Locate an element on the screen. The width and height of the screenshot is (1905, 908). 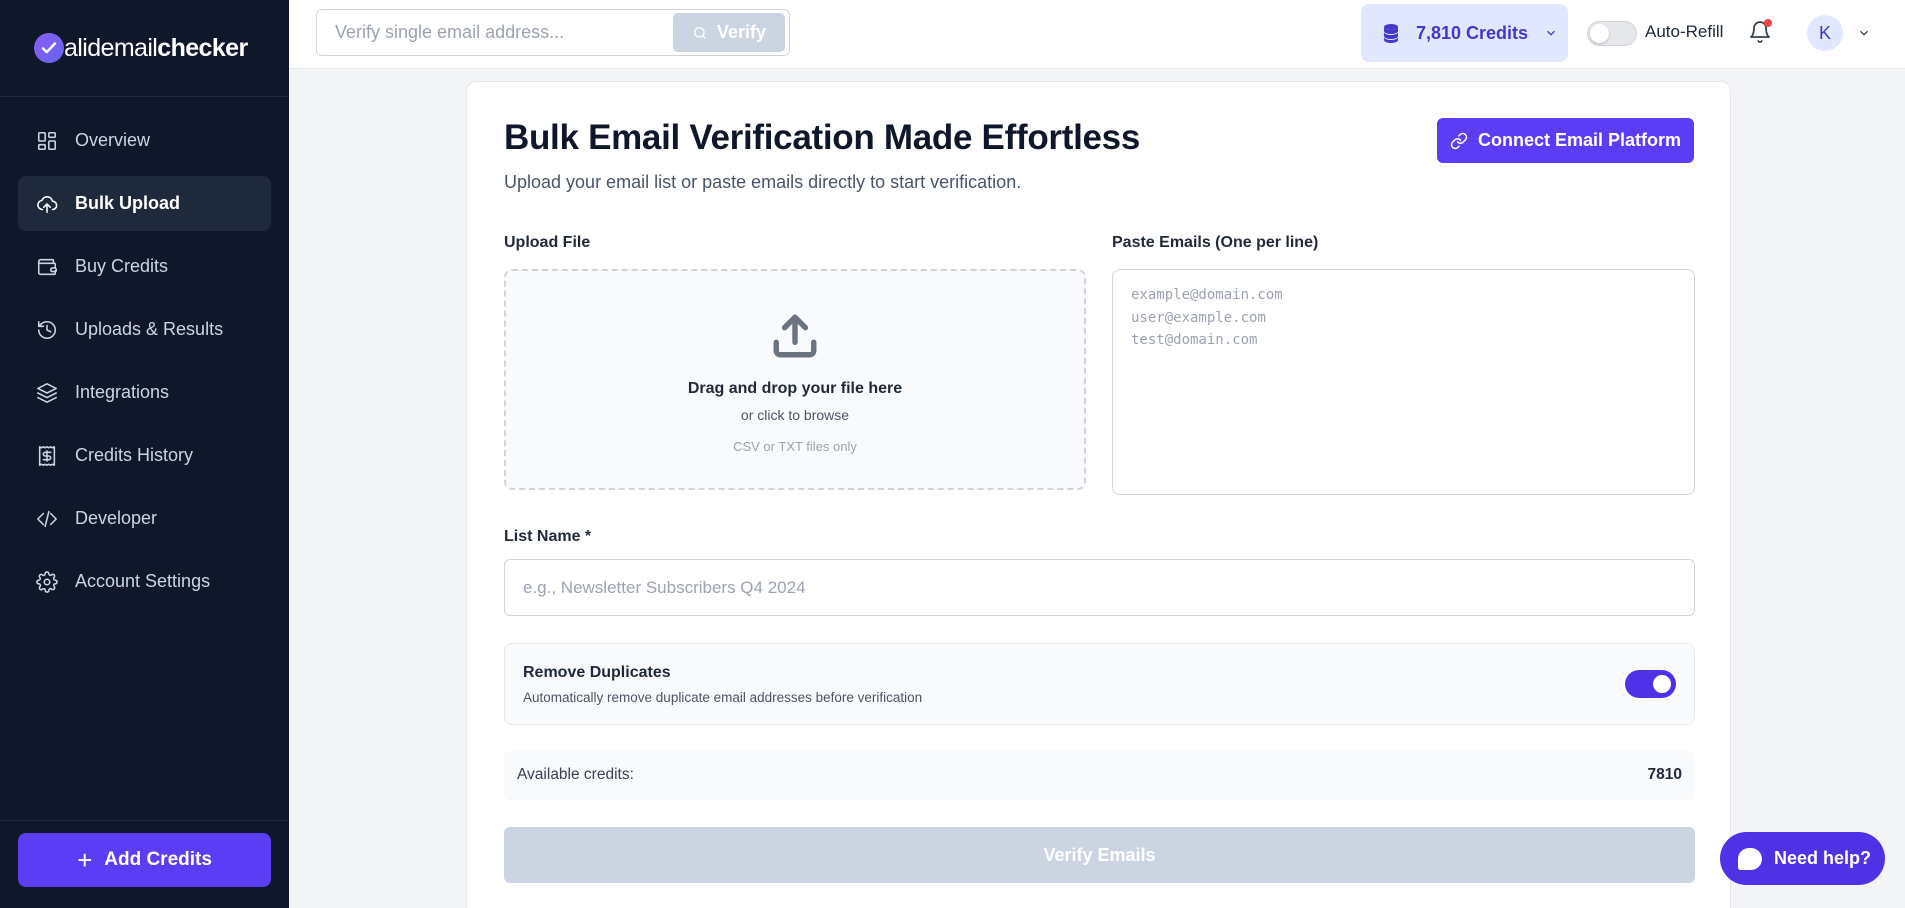
sidebar-item-label: Developer is located at coordinates (116, 518).